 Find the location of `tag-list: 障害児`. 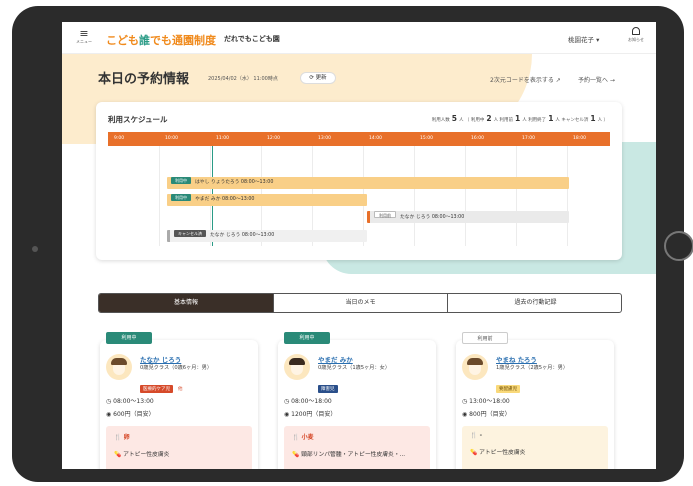

tag-list: 障害児 is located at coordinates (329, 384).